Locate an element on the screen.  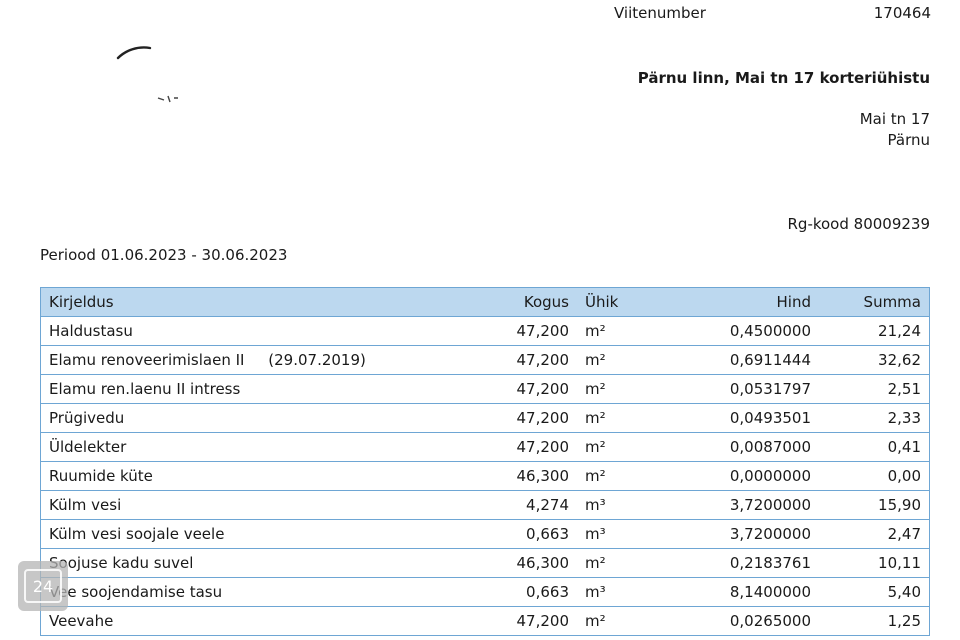
header-unit: Ühik is located at coordinates (625, 302).